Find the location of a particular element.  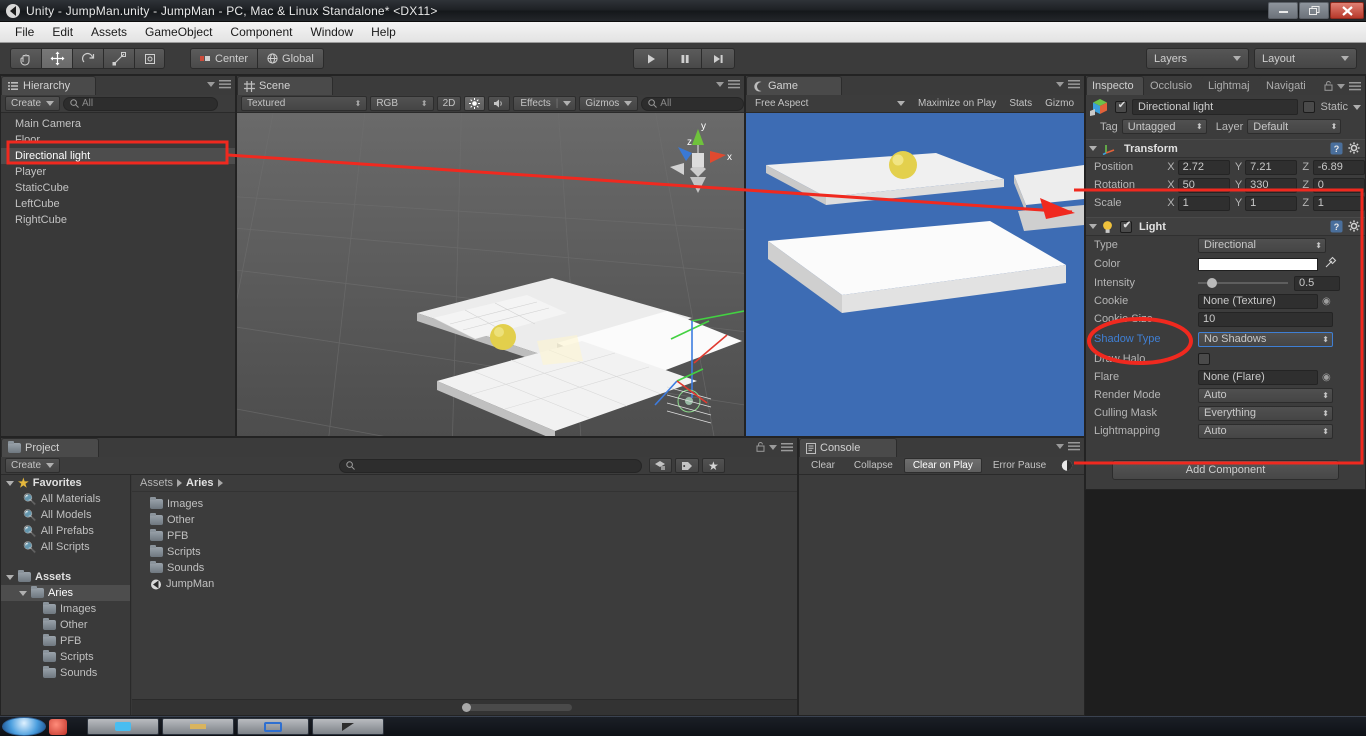

pause-button is located at coordinates (684, 58).